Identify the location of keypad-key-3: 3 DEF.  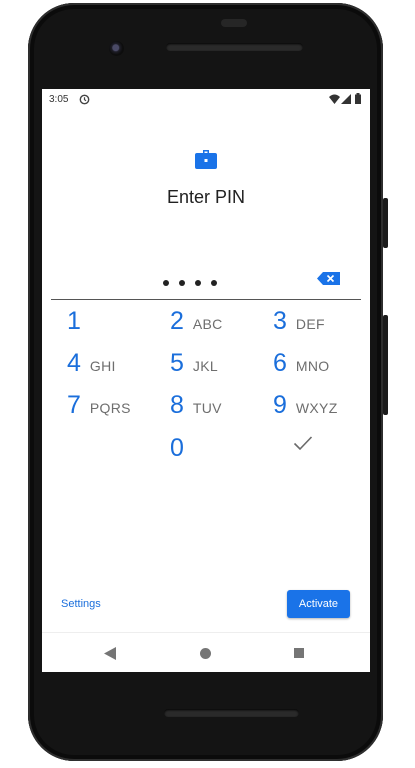
(321, 327).